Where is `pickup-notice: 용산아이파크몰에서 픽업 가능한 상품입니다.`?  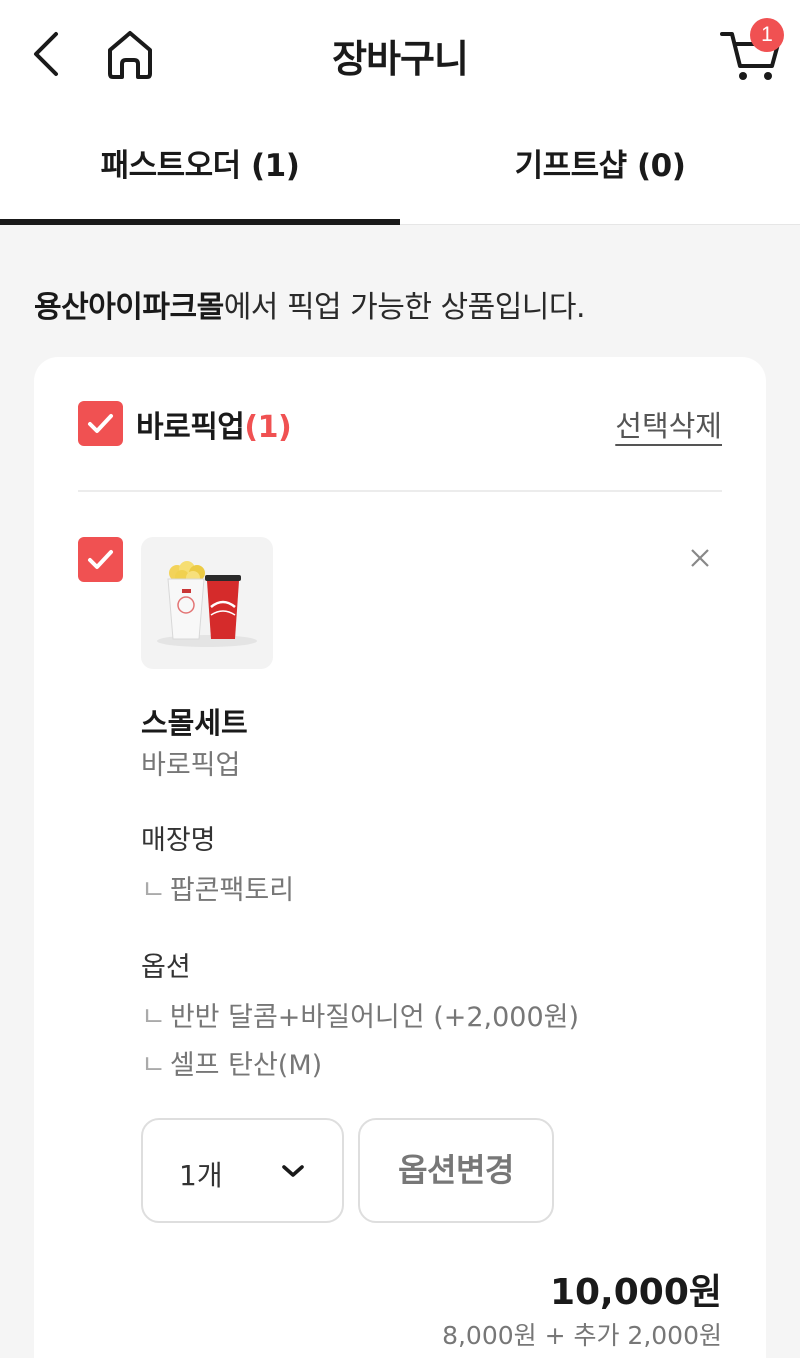
pickup-notice: 용산아이파크몰에서 픽업 가능한 상품입니다. is located at coordinates (310, 304).